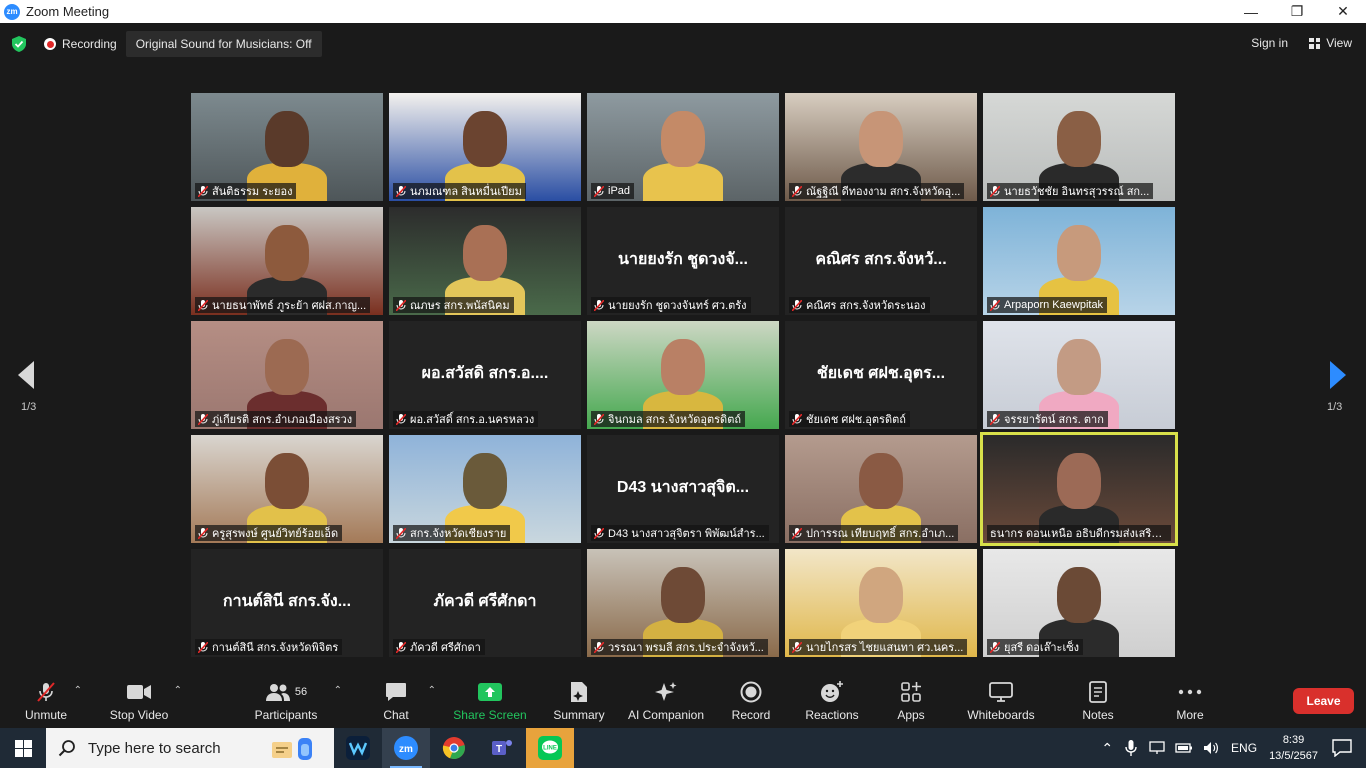 The image size is (1366, 768). Describe the element at coordinates (675, 420) in the screenshot. I see `participant-name: จินกมล สกร.จังหวัดอุตรดิตถ์` at that location.